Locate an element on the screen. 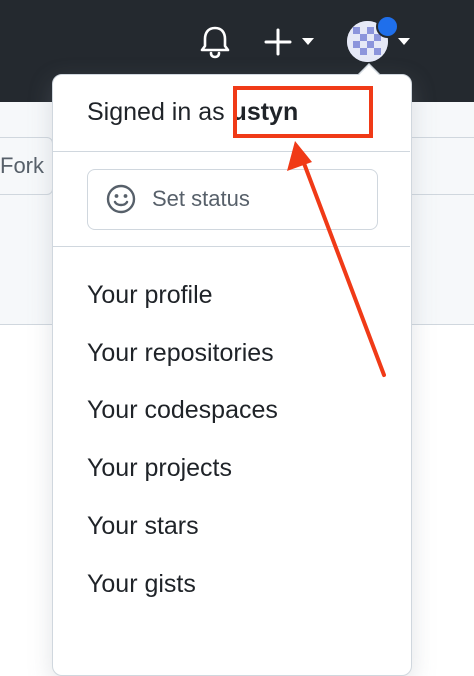 Image resolution: width=474 pixels, height=676 pixels. bell-icon is located at coordinates (215, 42).